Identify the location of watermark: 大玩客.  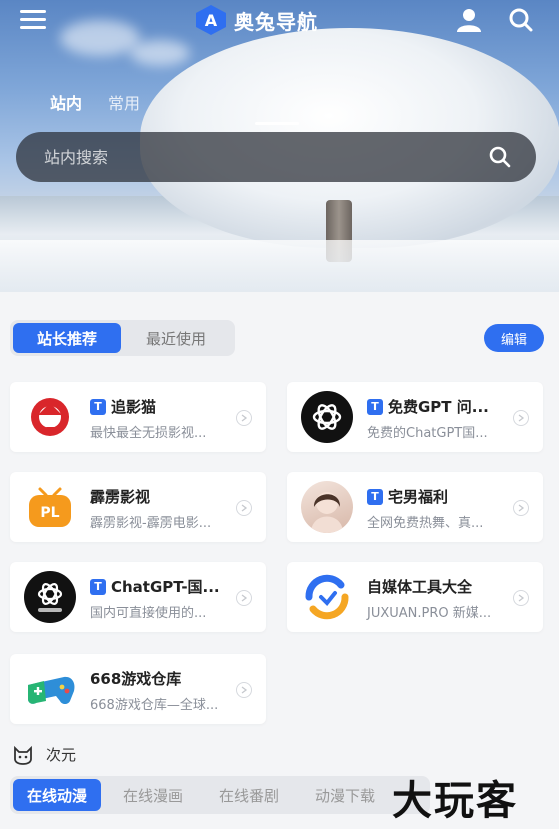
(455, 800).